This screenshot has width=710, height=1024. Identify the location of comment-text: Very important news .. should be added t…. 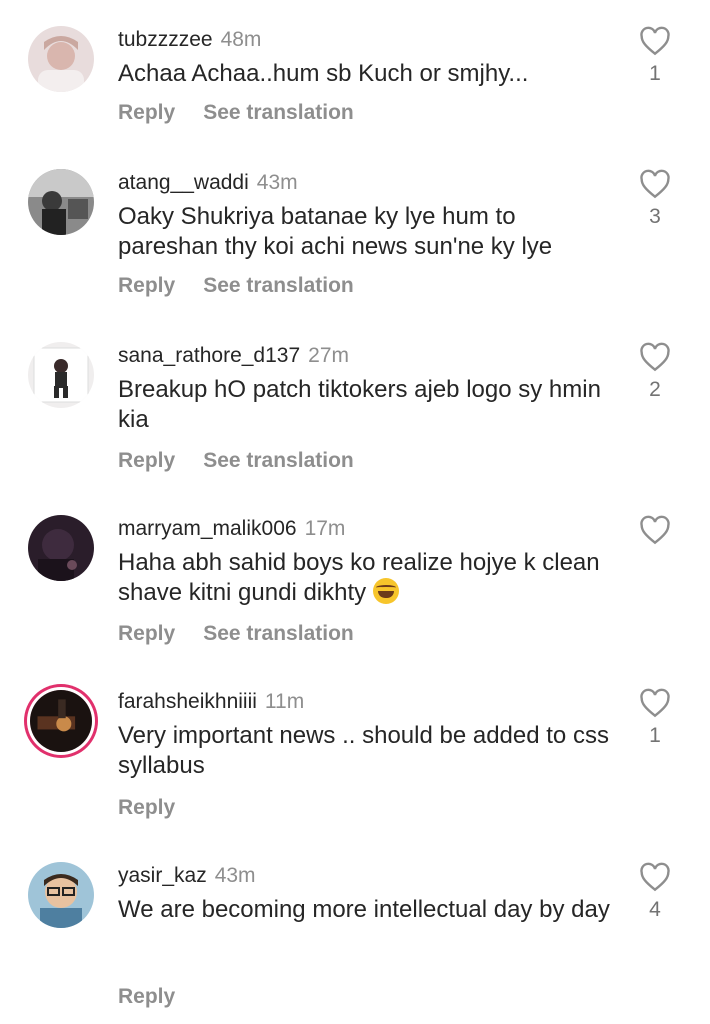
(363, 750).